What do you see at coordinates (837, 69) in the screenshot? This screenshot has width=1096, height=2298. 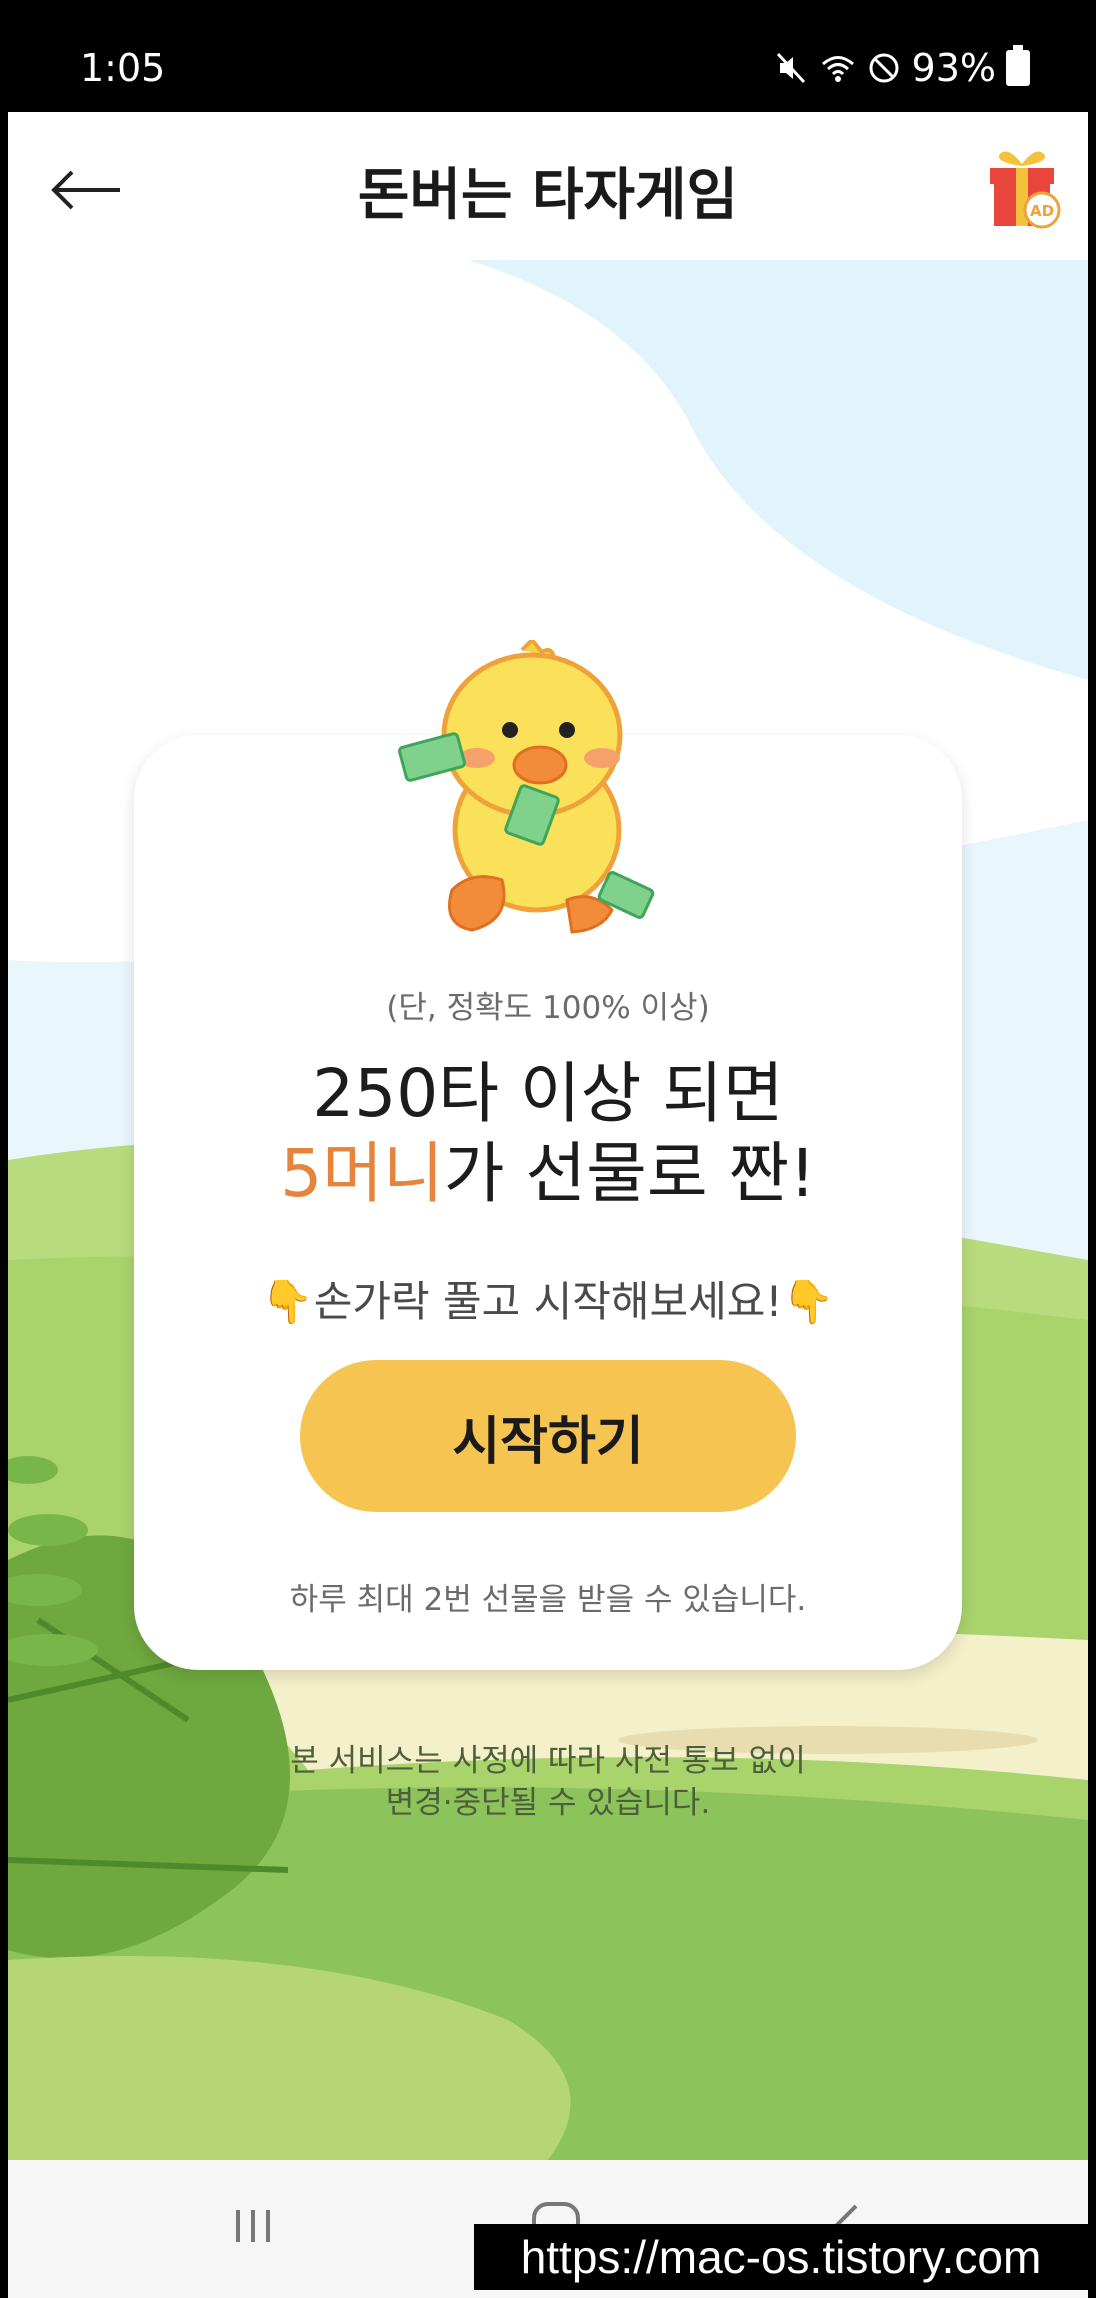 I see `wifi-icon` at bounding box center [837, 69].